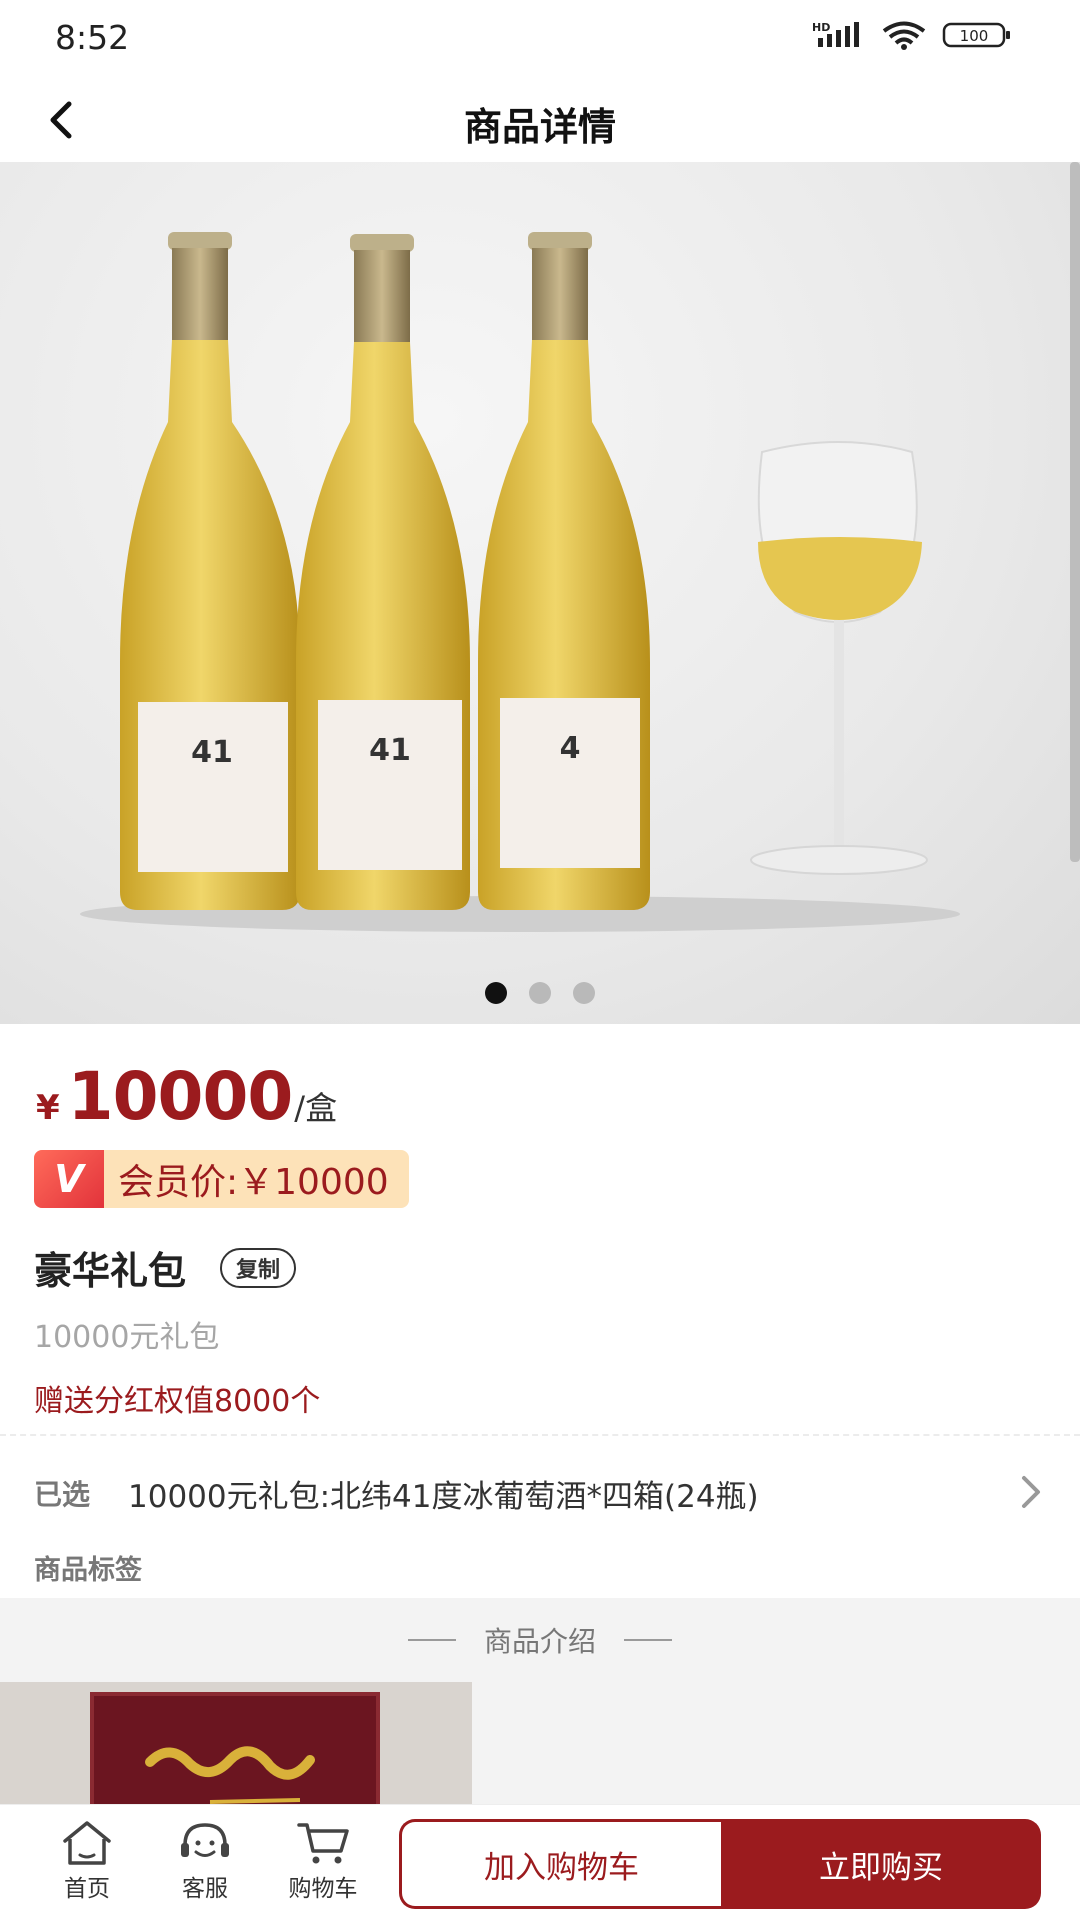 Image resolution: width=1080 pixels, height=1920 pixels. What do you see at coordinates (110, 1271) in the screenshot?
I see `product-title: 豪华礼包` at bounding box center [110, 1271].